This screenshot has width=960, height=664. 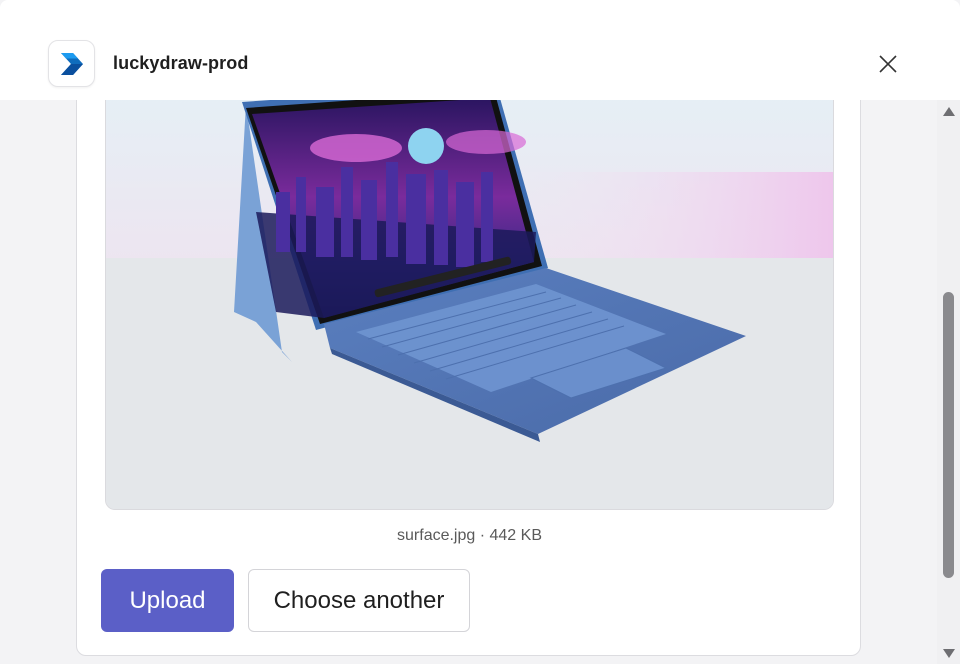 What do you see at coordinates (469, 535) in the screenshot?
I see `file-info: surface.jpg · 442 KB` at bounding box center [469, 535].